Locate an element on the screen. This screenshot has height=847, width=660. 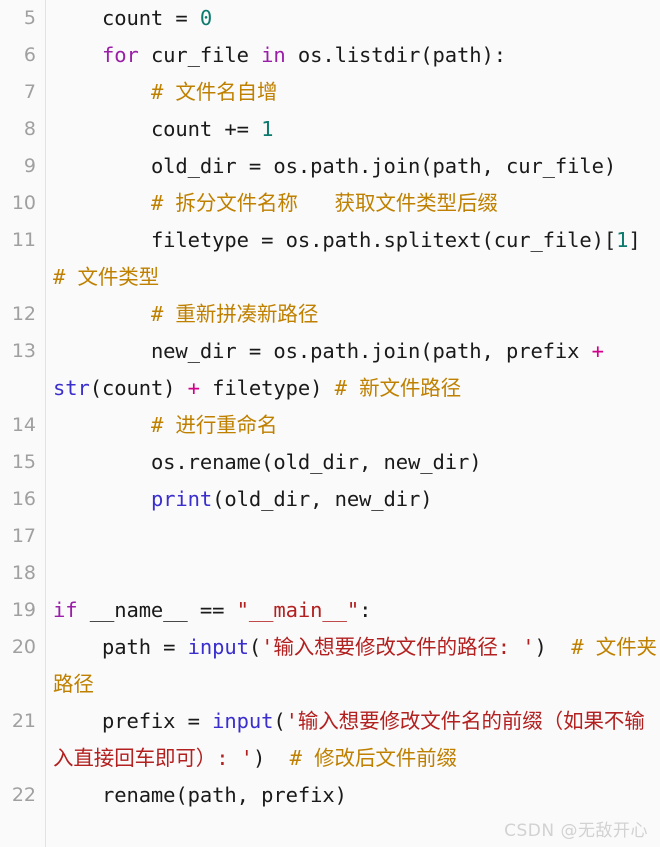
code-token-kw: if is located at coordinates (65, 610).